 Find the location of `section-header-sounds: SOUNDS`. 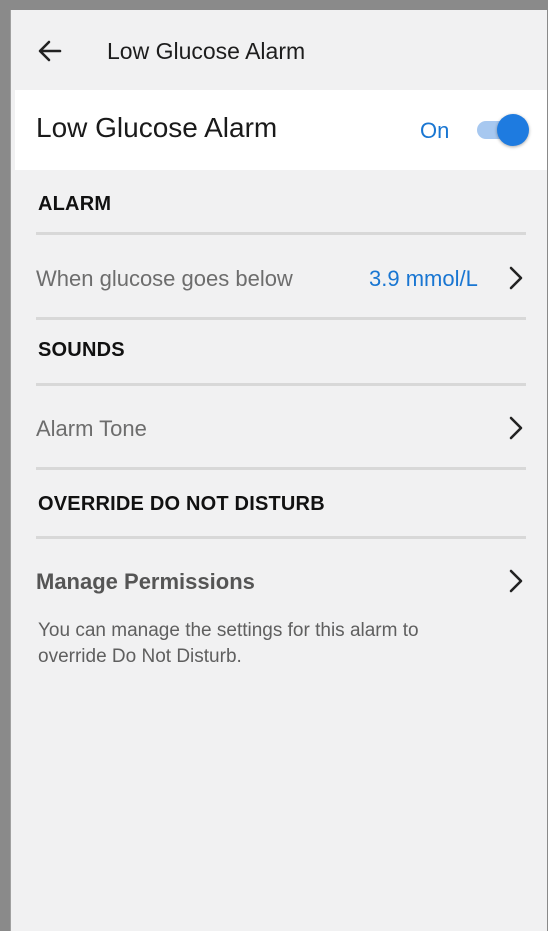

section-header-sounds: SOUNDS is located at coordinates (81, 350).